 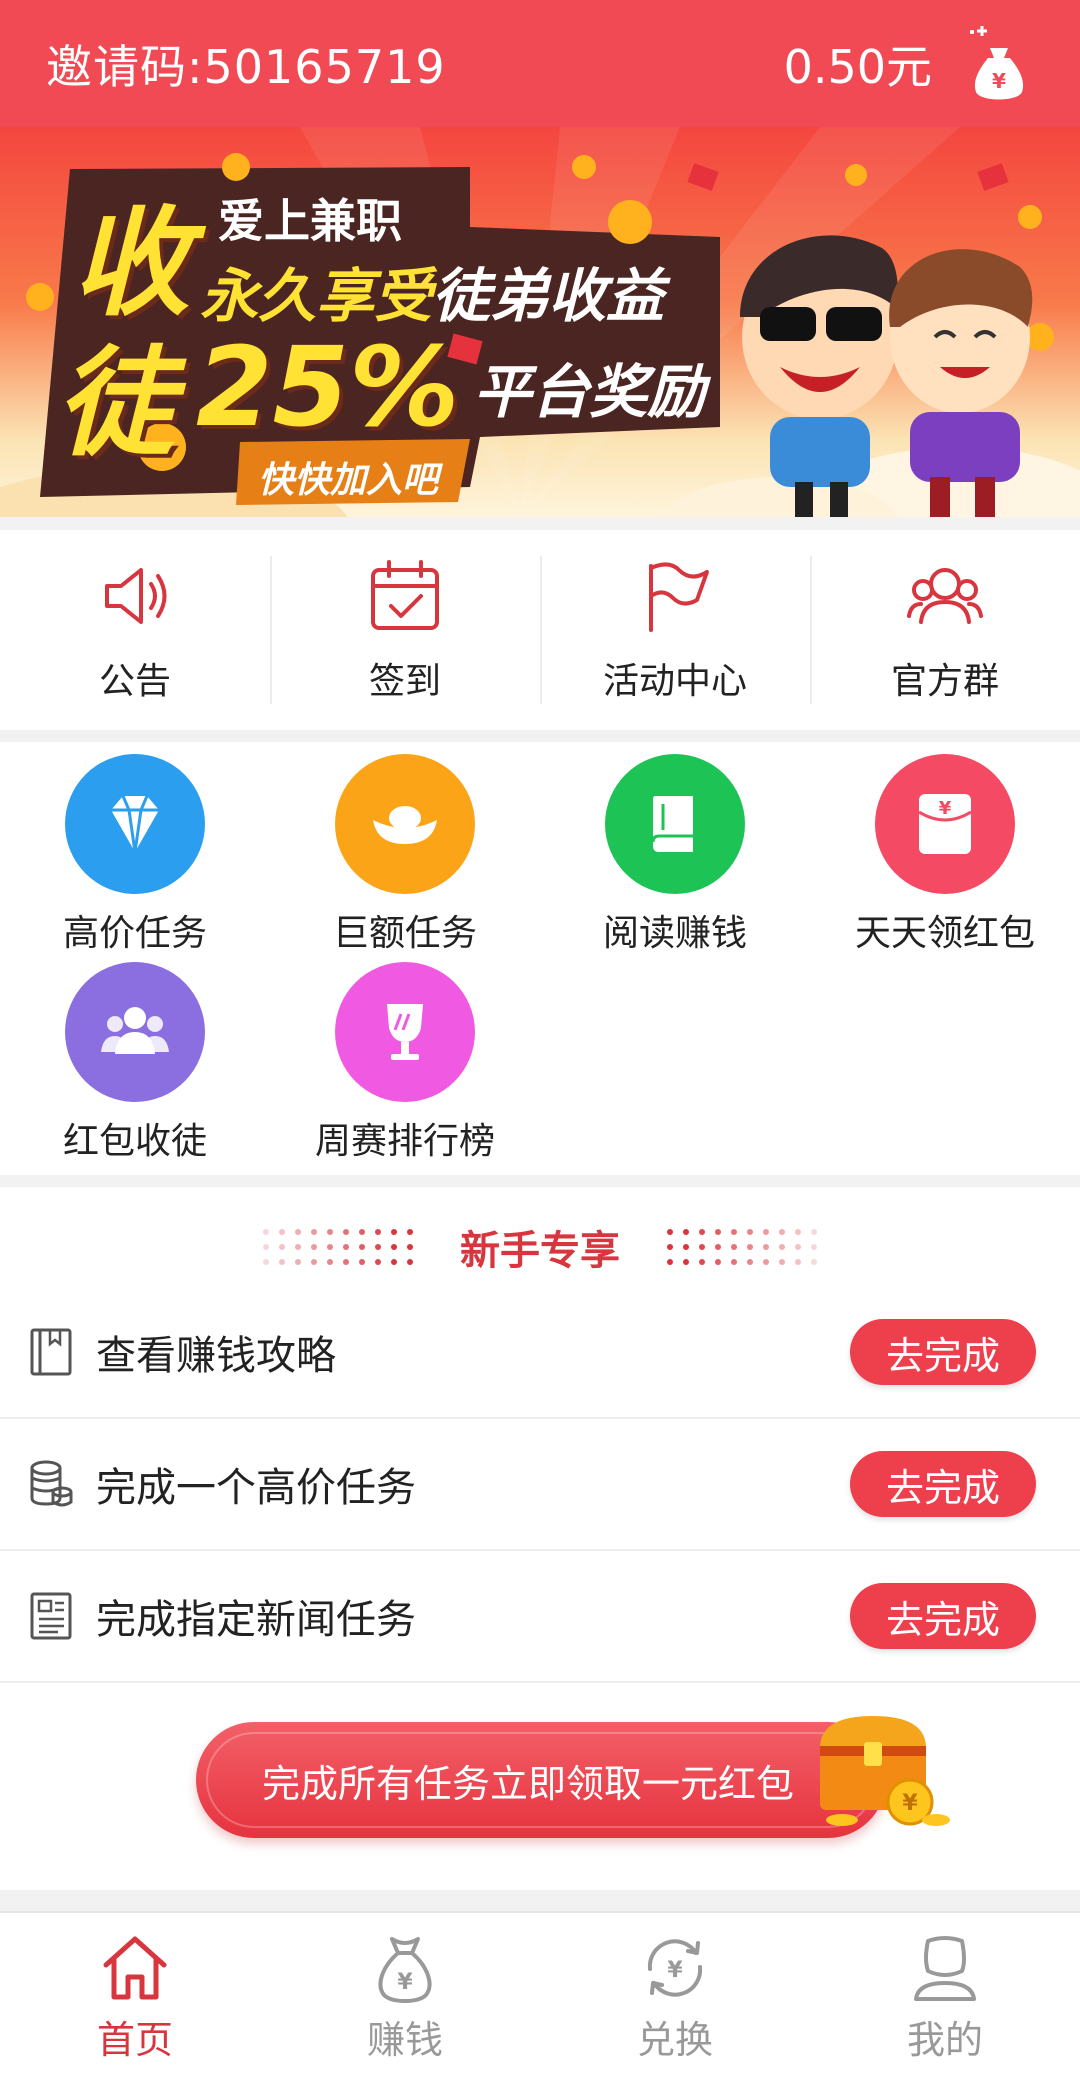 What do you see at coordinates (679, 597) in the screenshot?
I see `flag-icon` at bounding box center [679, 597].